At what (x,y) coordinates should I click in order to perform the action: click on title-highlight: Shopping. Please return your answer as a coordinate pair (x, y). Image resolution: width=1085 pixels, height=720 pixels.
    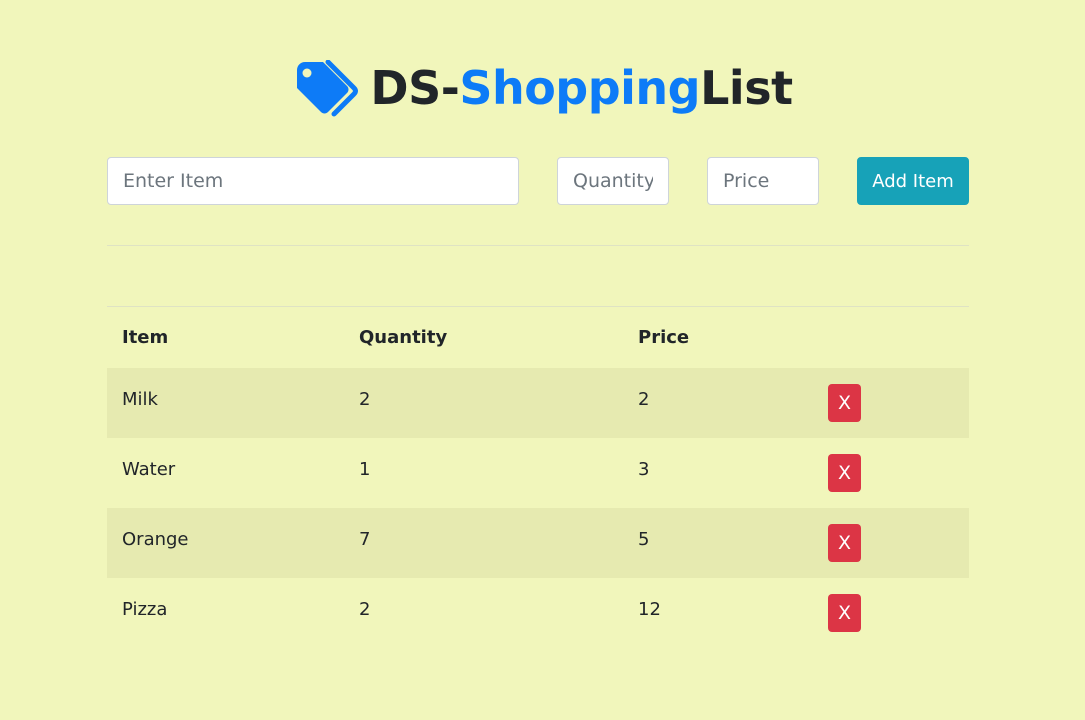
    Looking at the image, I should click on (580, 88).